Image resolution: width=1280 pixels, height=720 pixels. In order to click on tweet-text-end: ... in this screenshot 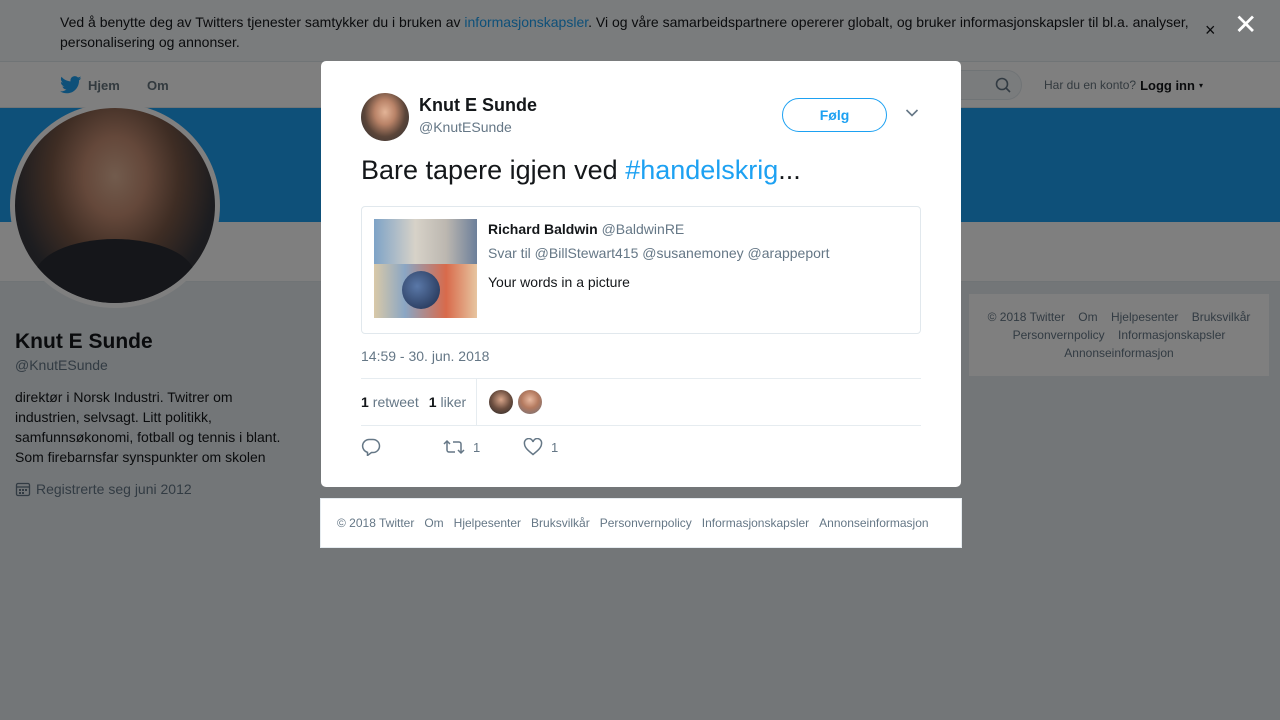, I will do `click(789, 170)`.